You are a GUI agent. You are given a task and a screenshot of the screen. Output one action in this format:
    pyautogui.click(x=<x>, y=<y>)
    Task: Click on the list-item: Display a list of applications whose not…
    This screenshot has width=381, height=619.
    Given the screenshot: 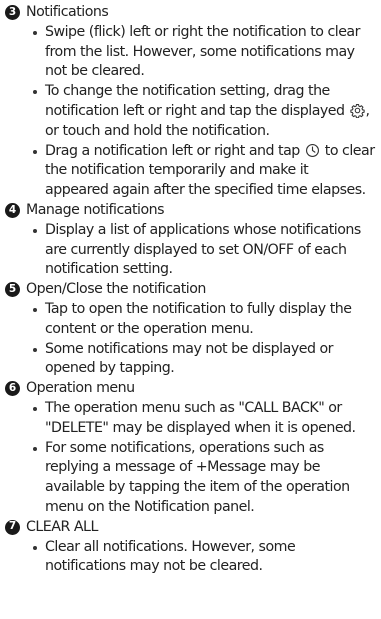 What is the action you would take?
    pyautogui.click(x=206, y=250)
    